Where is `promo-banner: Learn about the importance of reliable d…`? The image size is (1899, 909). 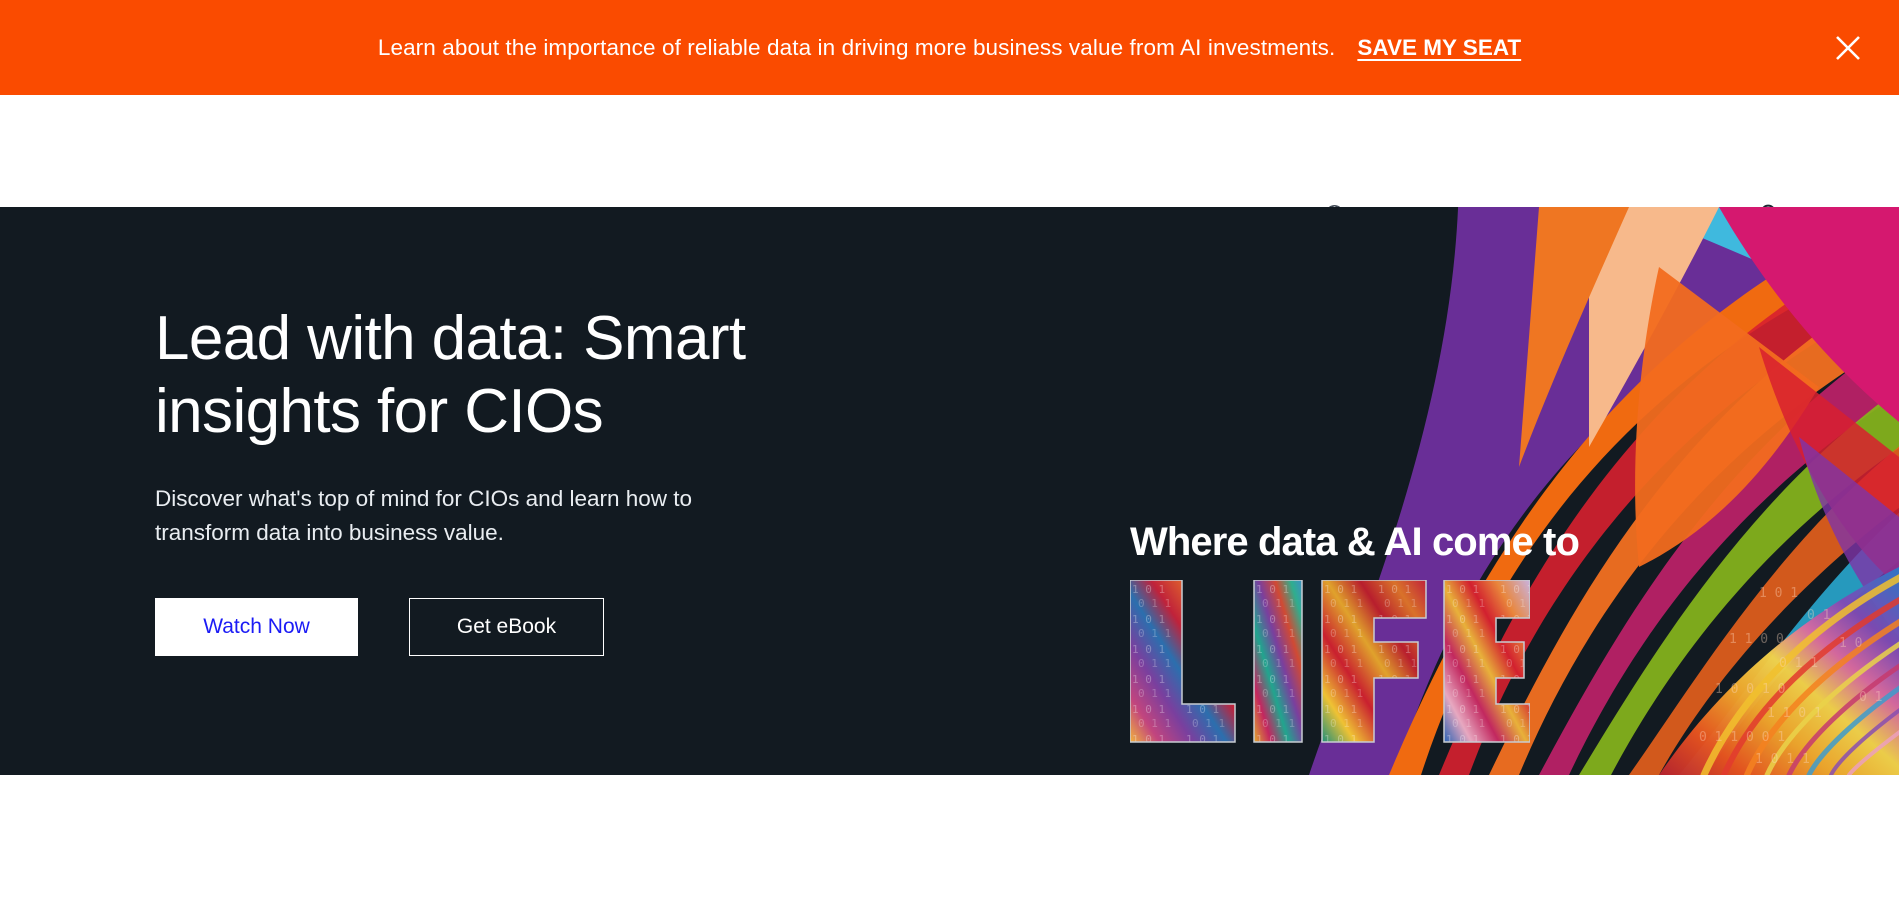 promo-banner: Learn about the importance of reliable d… is located at coordinates (949, 47).